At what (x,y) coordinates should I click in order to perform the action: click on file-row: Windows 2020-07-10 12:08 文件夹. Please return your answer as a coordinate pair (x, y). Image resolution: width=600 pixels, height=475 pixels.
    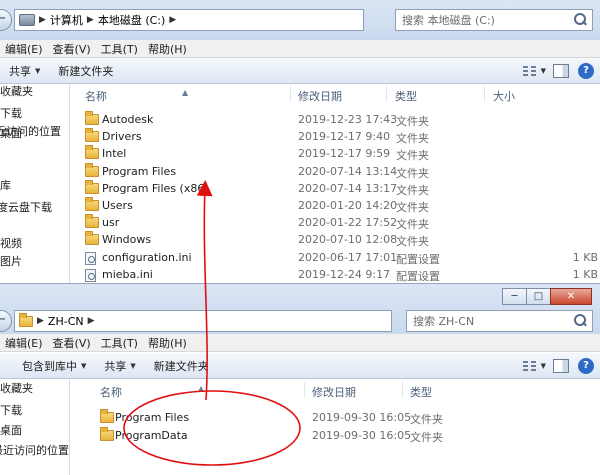
    Looking at the image, I should click on (340, 239).